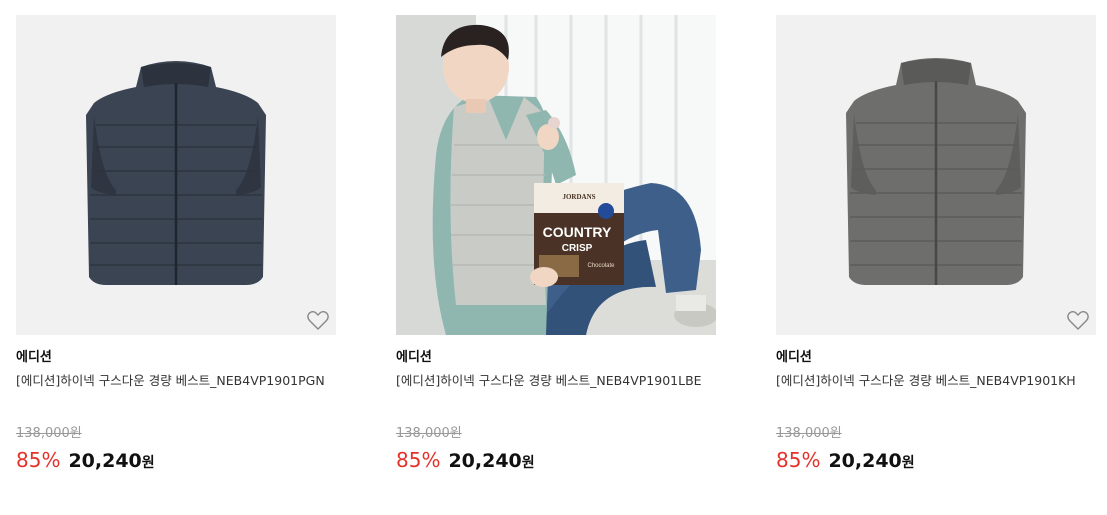 Image resolution: width=1107 pixels, height=515 pixels. I want to click on cereal-line2-text: CRISP, so click(577, 248).